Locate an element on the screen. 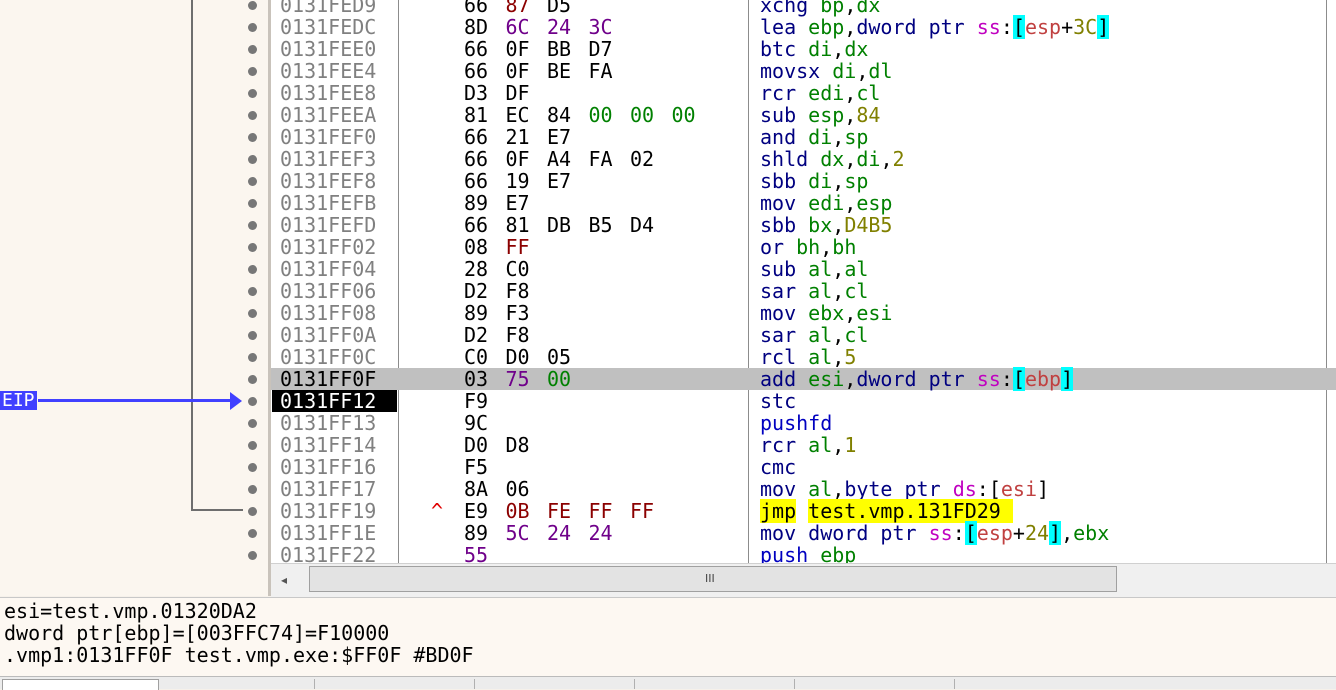 The height and width of the screenshot is (690, 1336). instruction-row: 0131FEFB 89 E7 mov edi,esp is located at coordinates (803, 203).